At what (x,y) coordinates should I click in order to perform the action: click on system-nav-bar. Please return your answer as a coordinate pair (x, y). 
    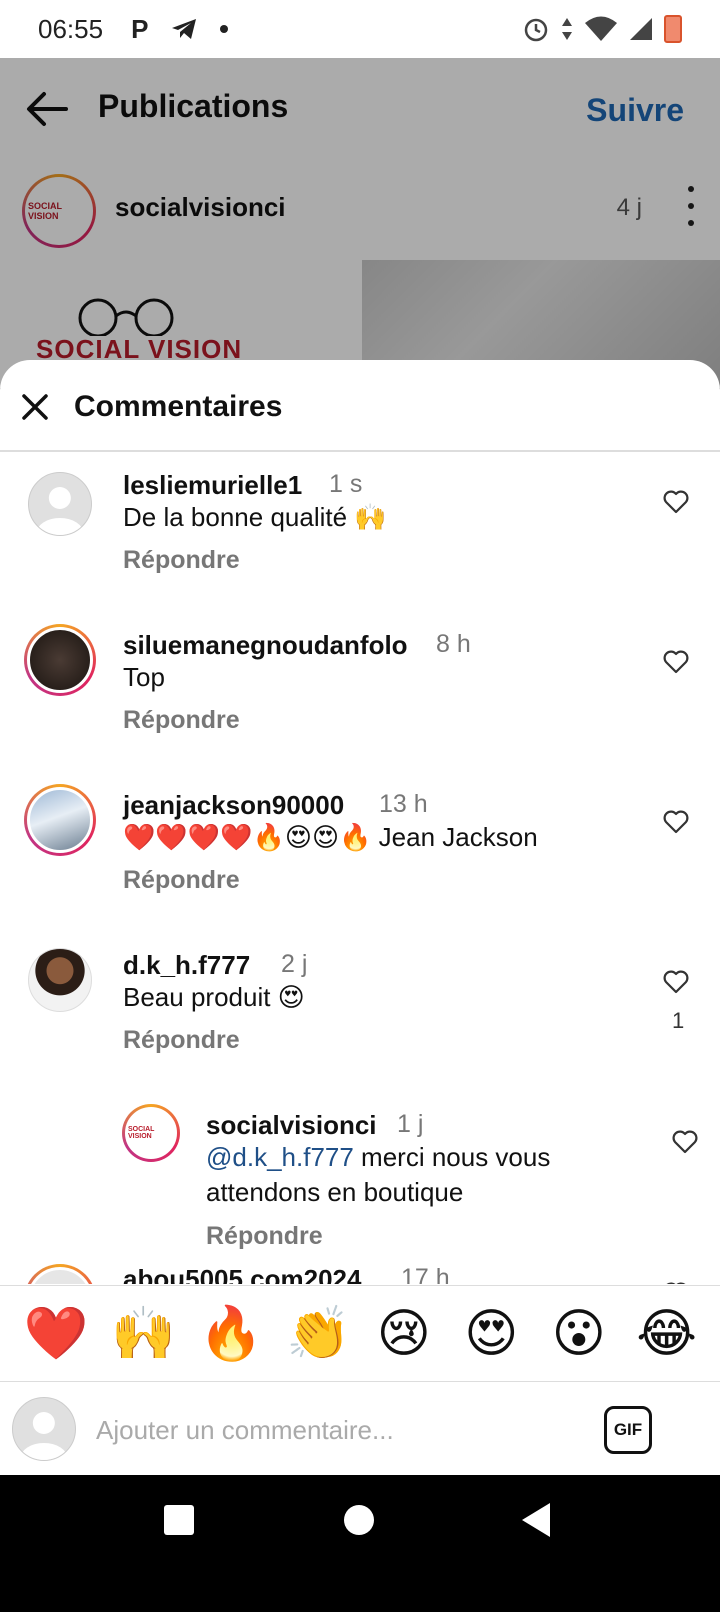
    Looking at the image, I should click on (360, 1543).